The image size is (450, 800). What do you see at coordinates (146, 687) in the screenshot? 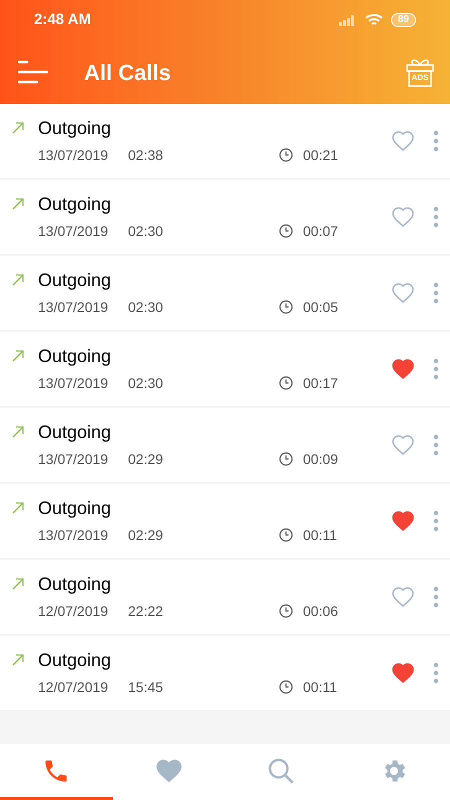
I see `call-time: 15:45` at bounding box center [146, 687].